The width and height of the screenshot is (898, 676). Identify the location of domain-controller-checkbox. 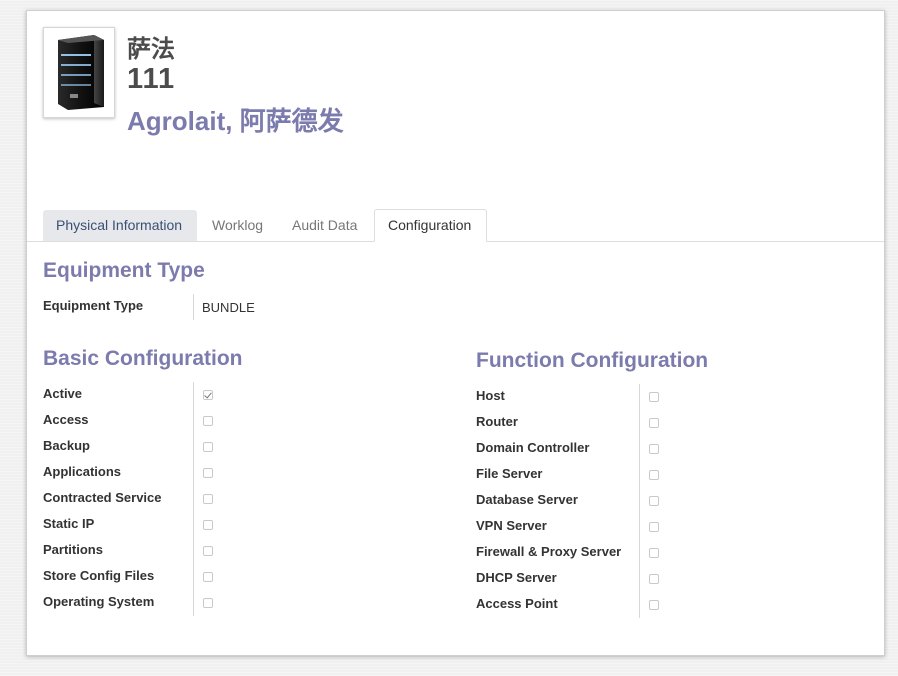
(654, 449).